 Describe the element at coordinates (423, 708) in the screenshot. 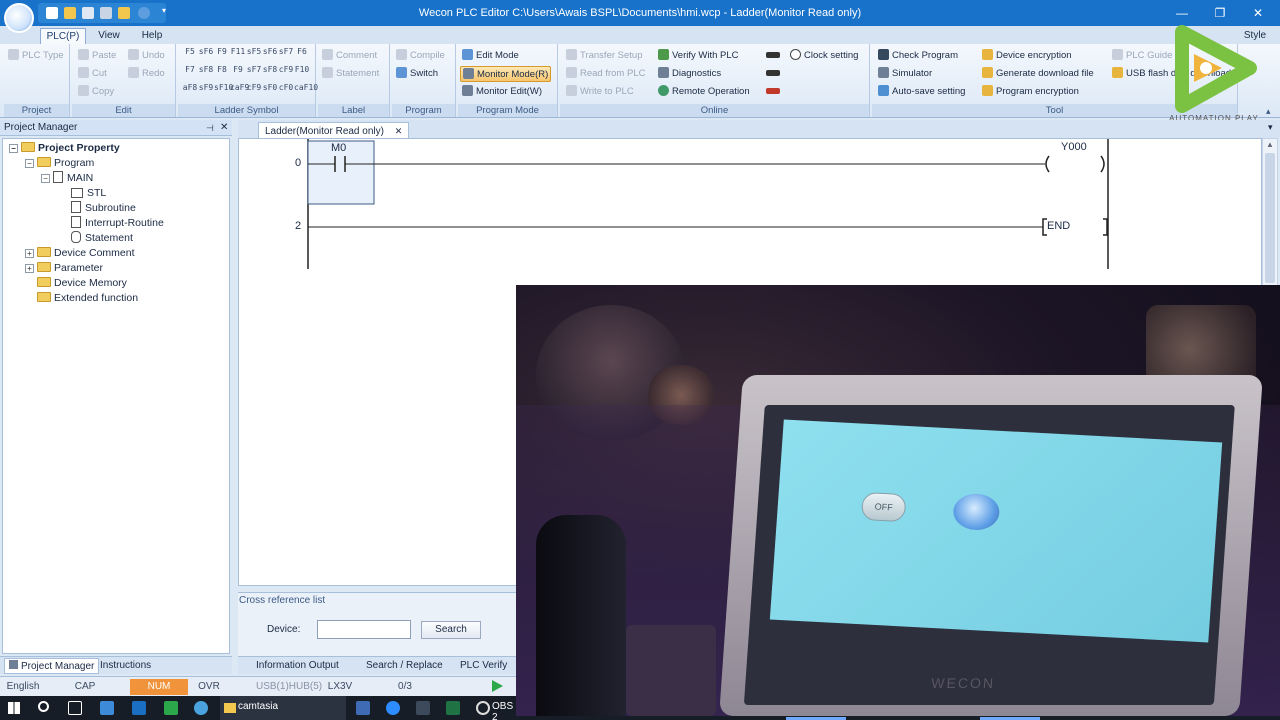

I see `tia-portal-icon` at that location.